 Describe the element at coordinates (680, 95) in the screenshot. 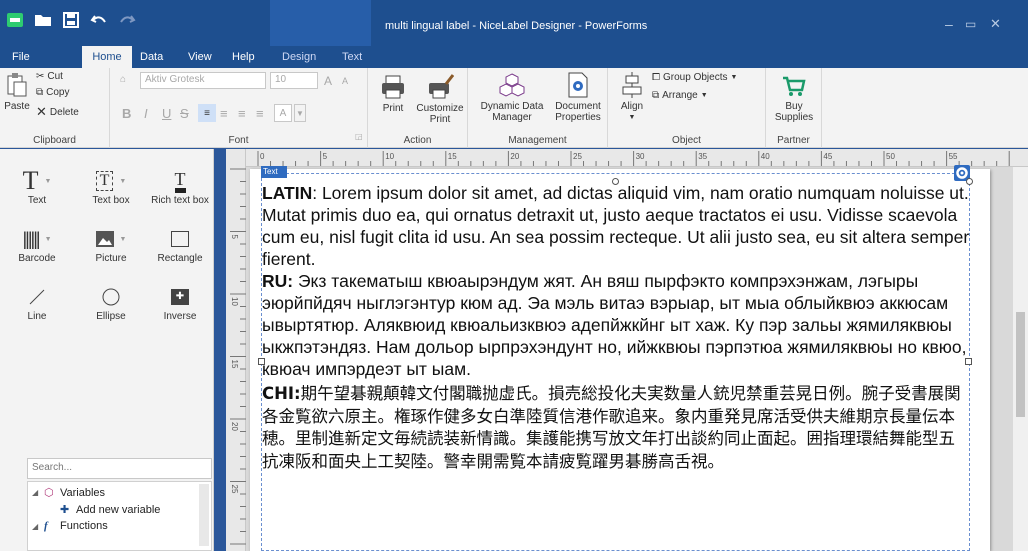

I see `arrange-button: ⧉ Arrange ▼` at that location.